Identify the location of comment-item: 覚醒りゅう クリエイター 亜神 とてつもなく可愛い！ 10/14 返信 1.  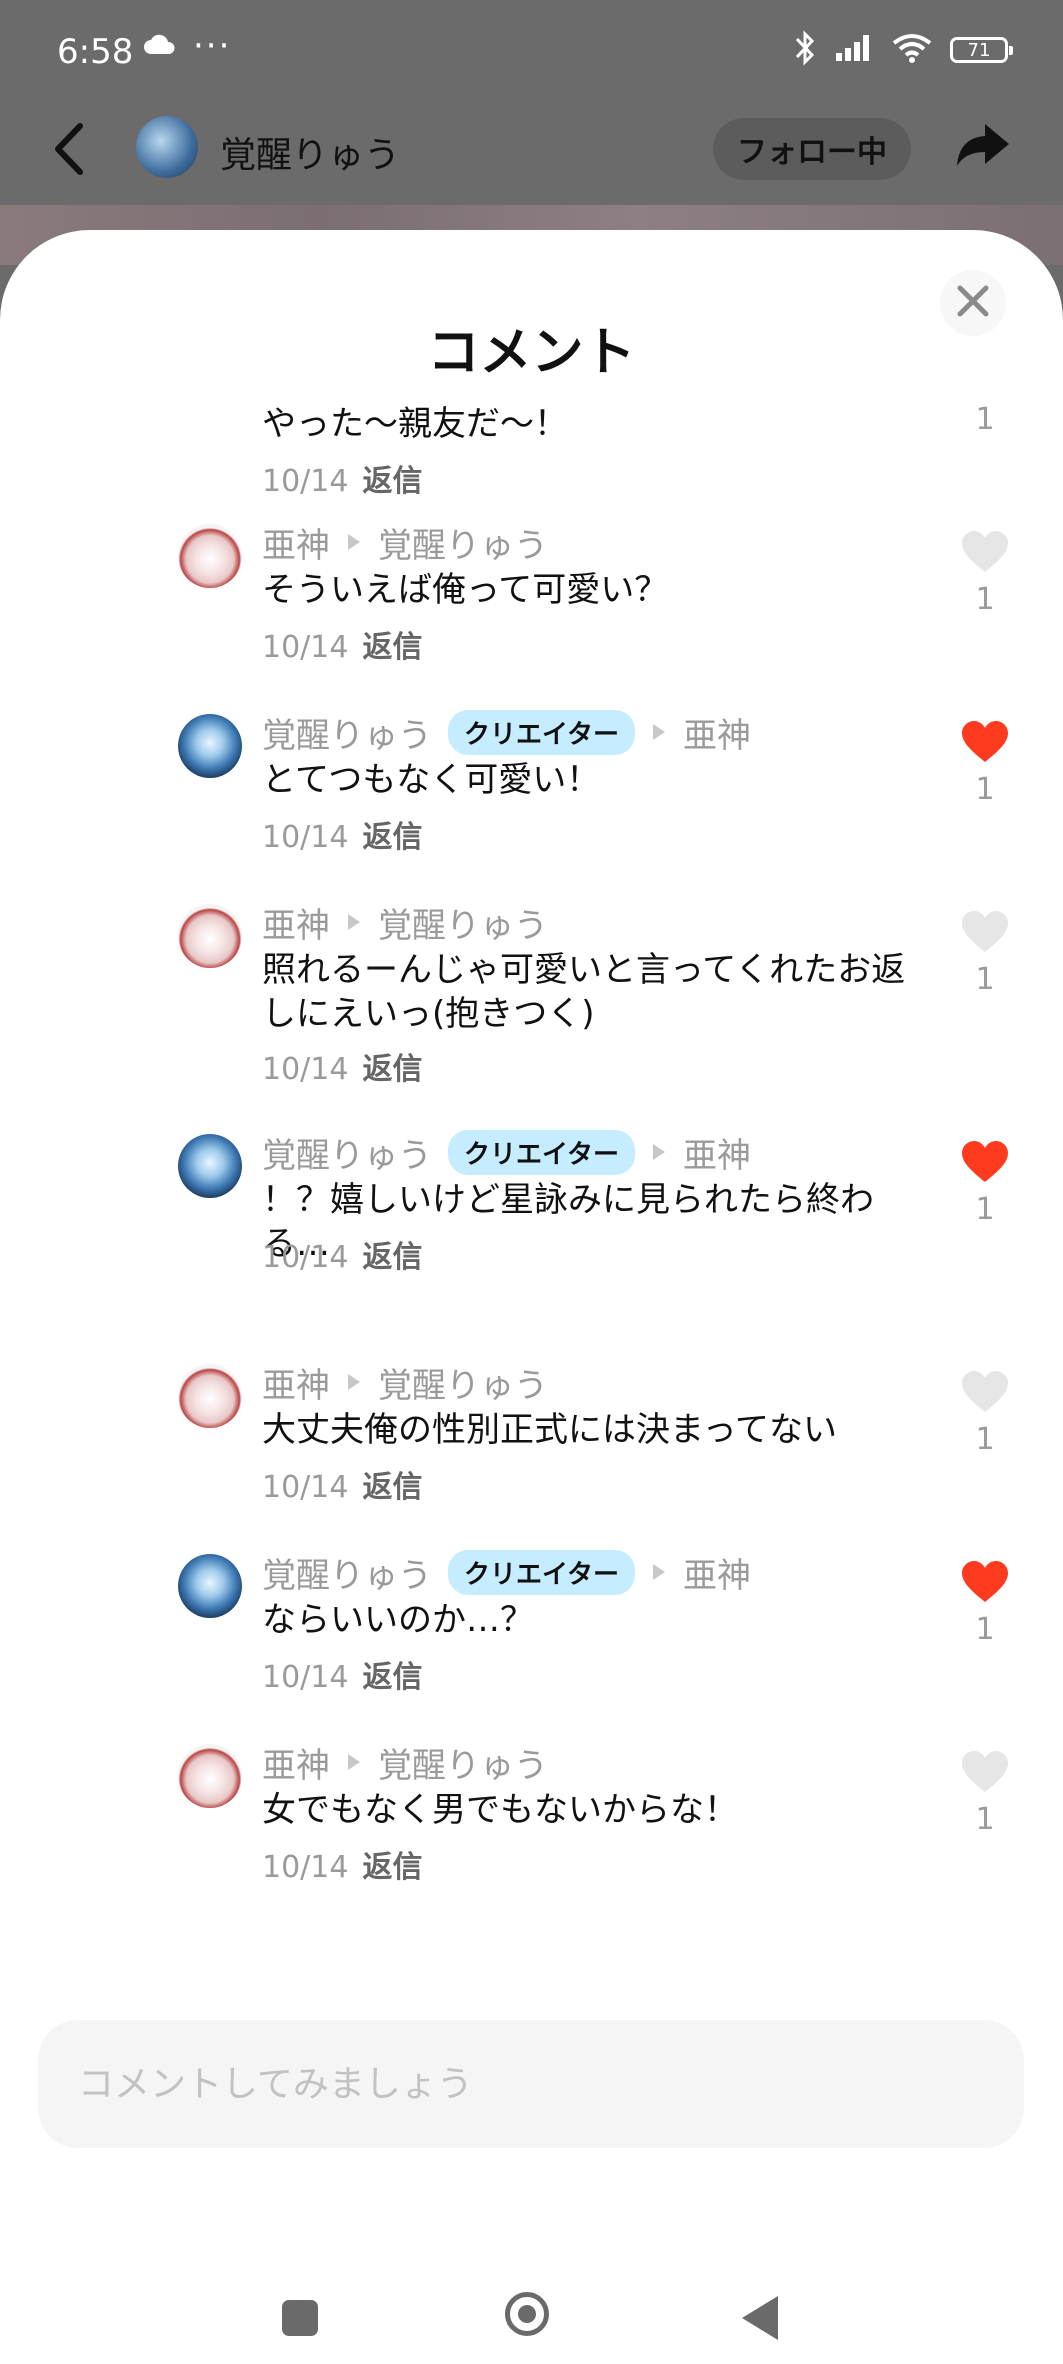
(531, 799).